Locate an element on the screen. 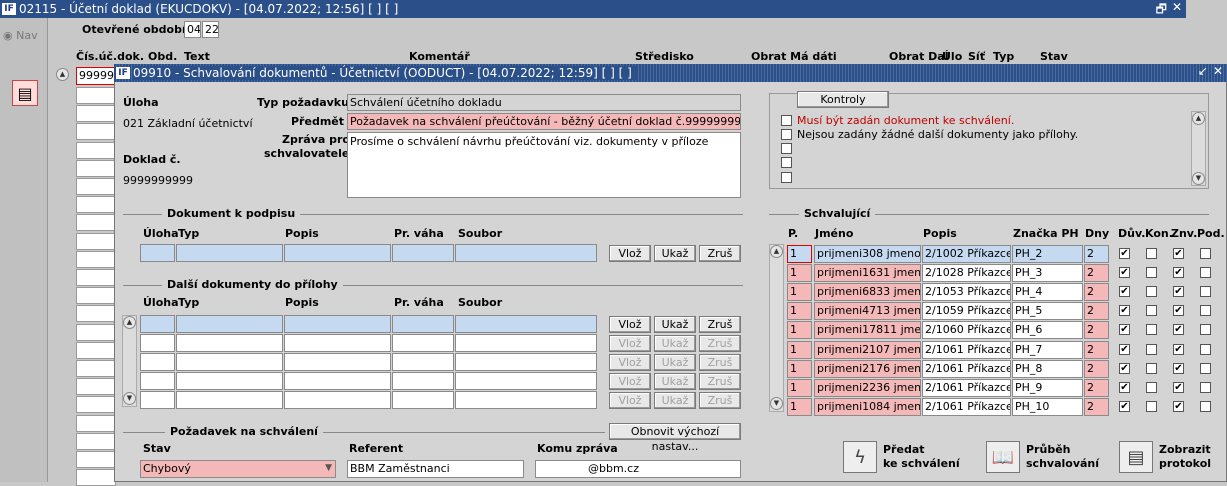 Image resolution: width=1227 pixels, height=486 pixels. approver-popis-cell: 2/1028 Příkazce o is located at coordinates (966, 273).